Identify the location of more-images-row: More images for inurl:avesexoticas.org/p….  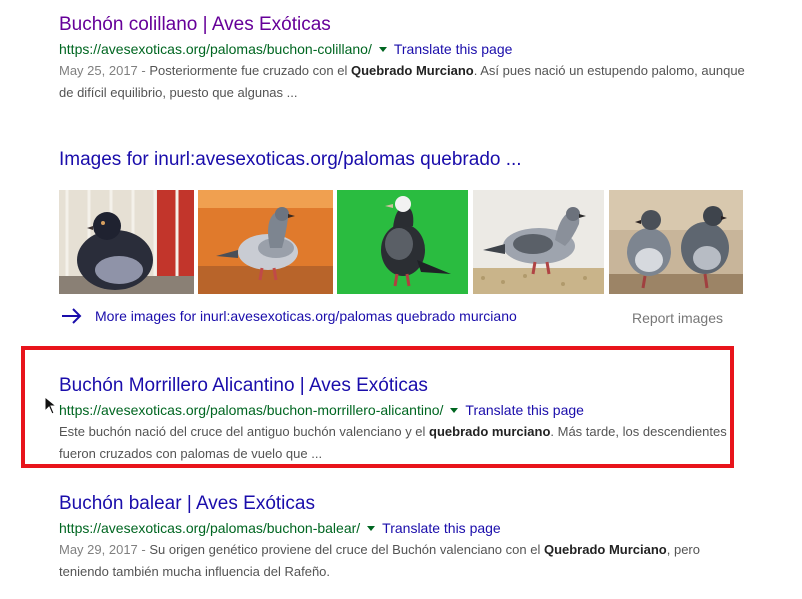
(399, 316).